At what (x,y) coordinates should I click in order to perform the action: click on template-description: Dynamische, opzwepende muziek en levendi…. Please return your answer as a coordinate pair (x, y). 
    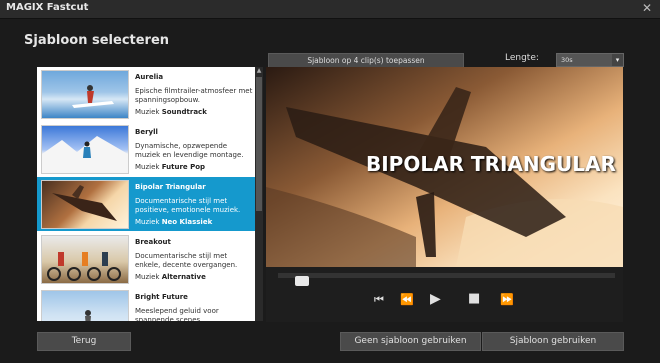
    Looking at the image, I should click on (189, 150).